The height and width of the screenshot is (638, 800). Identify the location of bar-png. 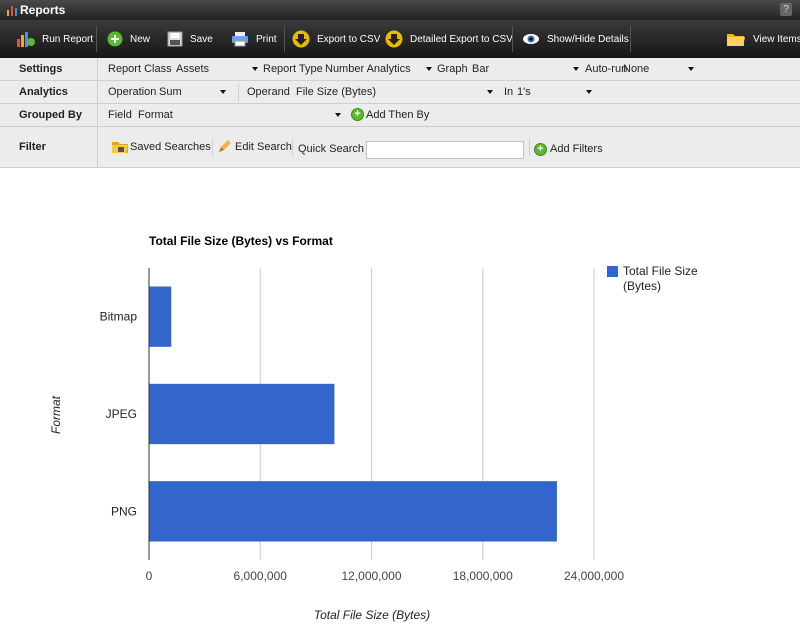
(353, 511).